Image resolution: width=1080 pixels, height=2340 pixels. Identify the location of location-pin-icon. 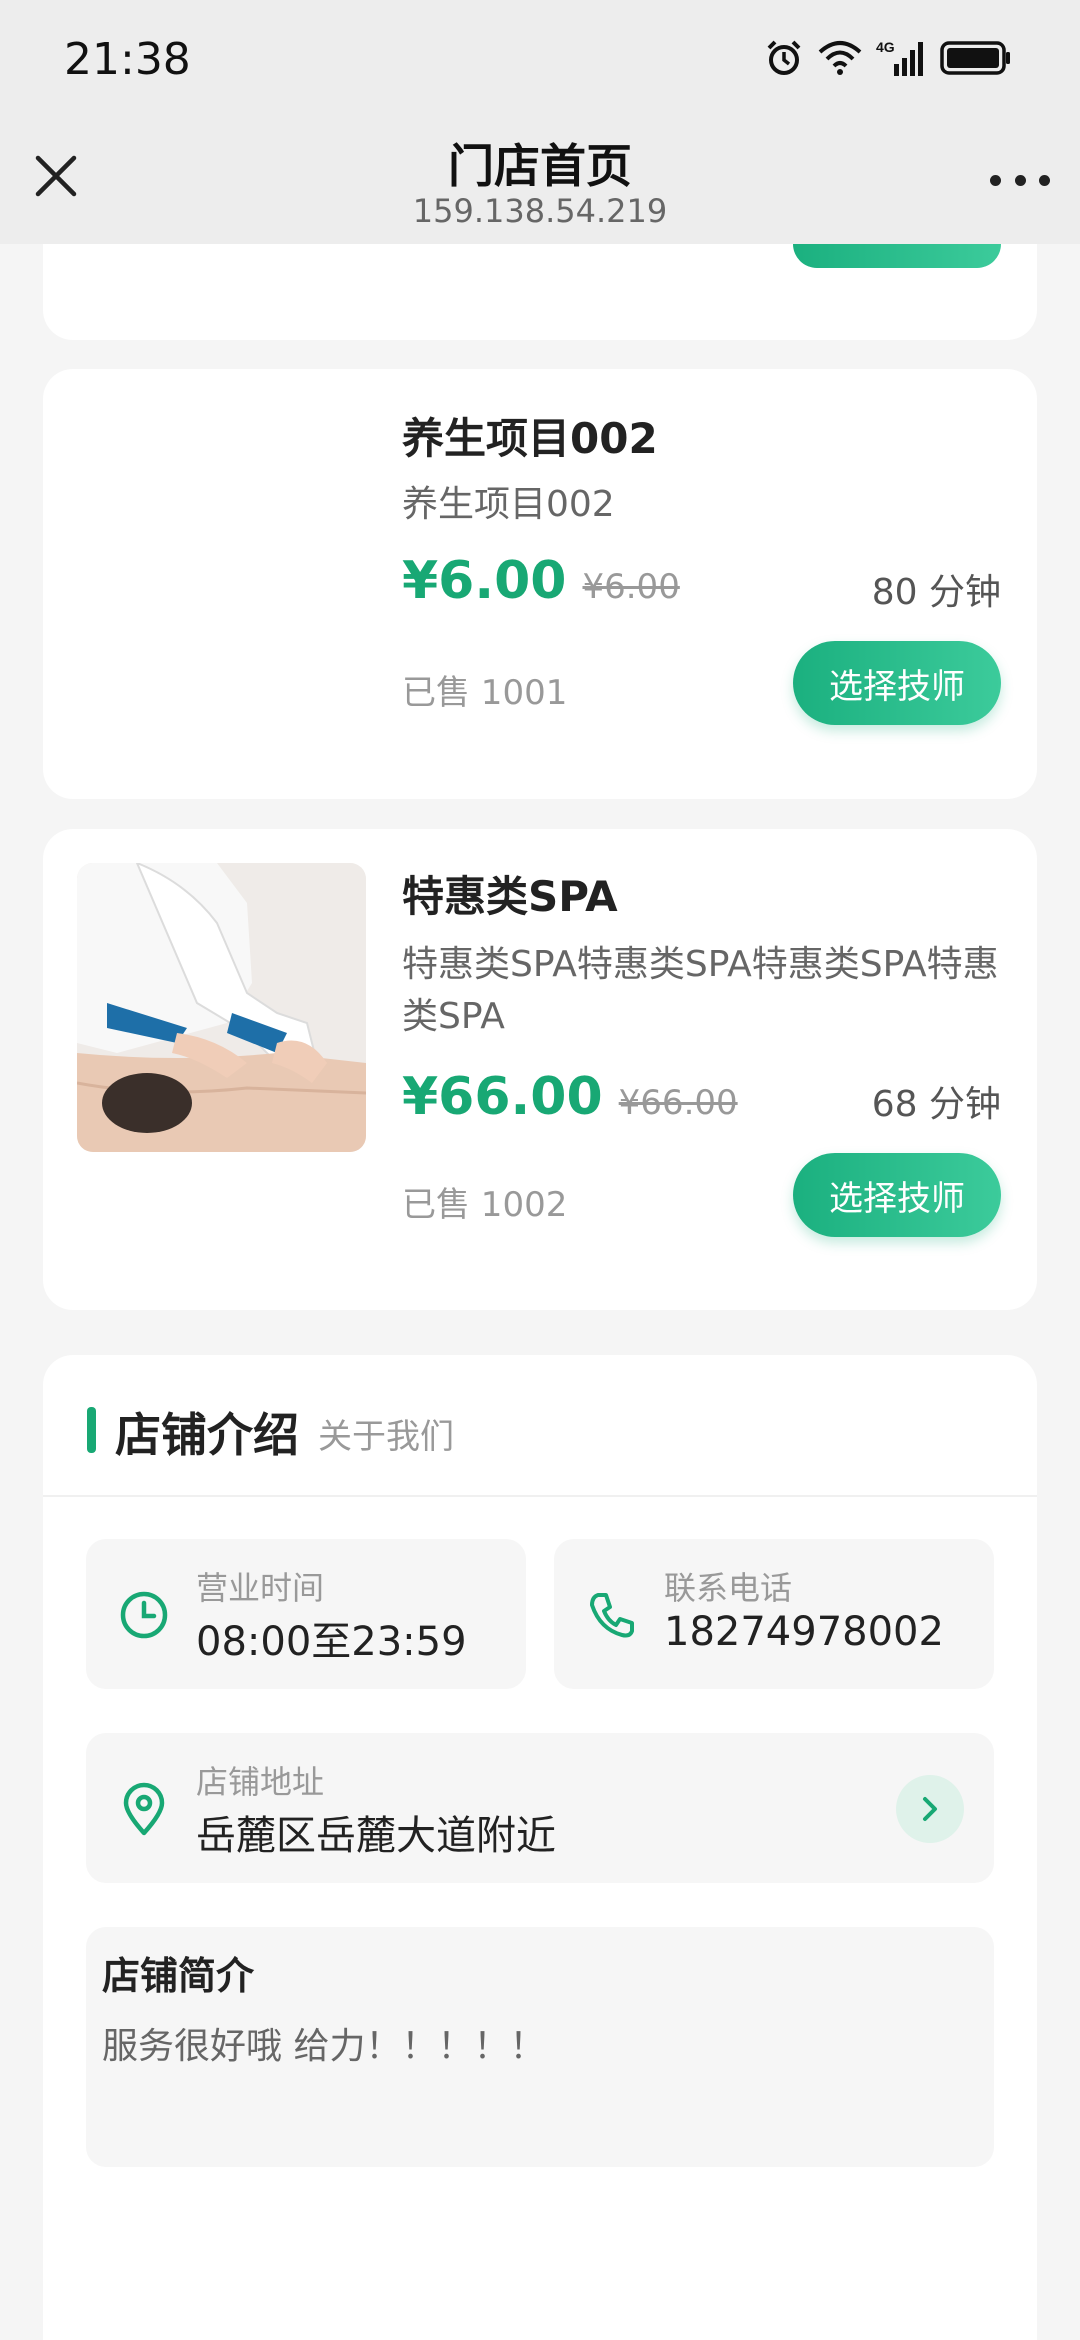
(144, 1809).